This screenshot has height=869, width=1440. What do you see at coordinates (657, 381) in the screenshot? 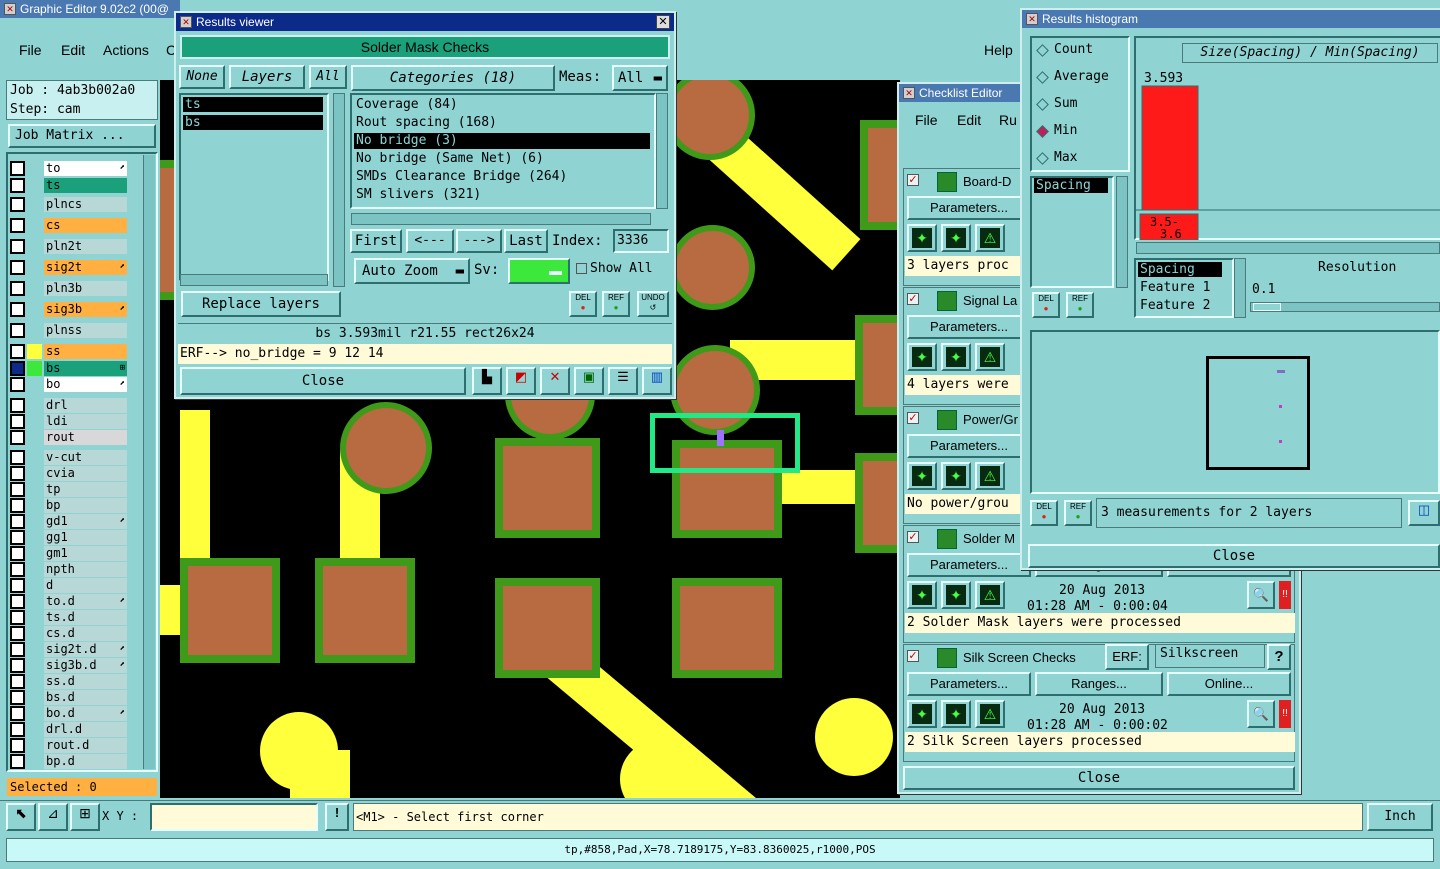
I see `histogram-button: ▥` at bounding box center [657, 381].